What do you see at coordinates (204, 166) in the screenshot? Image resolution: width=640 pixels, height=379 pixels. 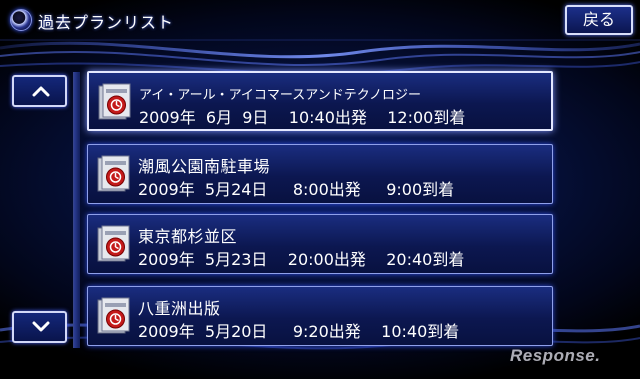 I see `plan-destination: 潮風公園南駐車場` at bounding box center [204, 166].